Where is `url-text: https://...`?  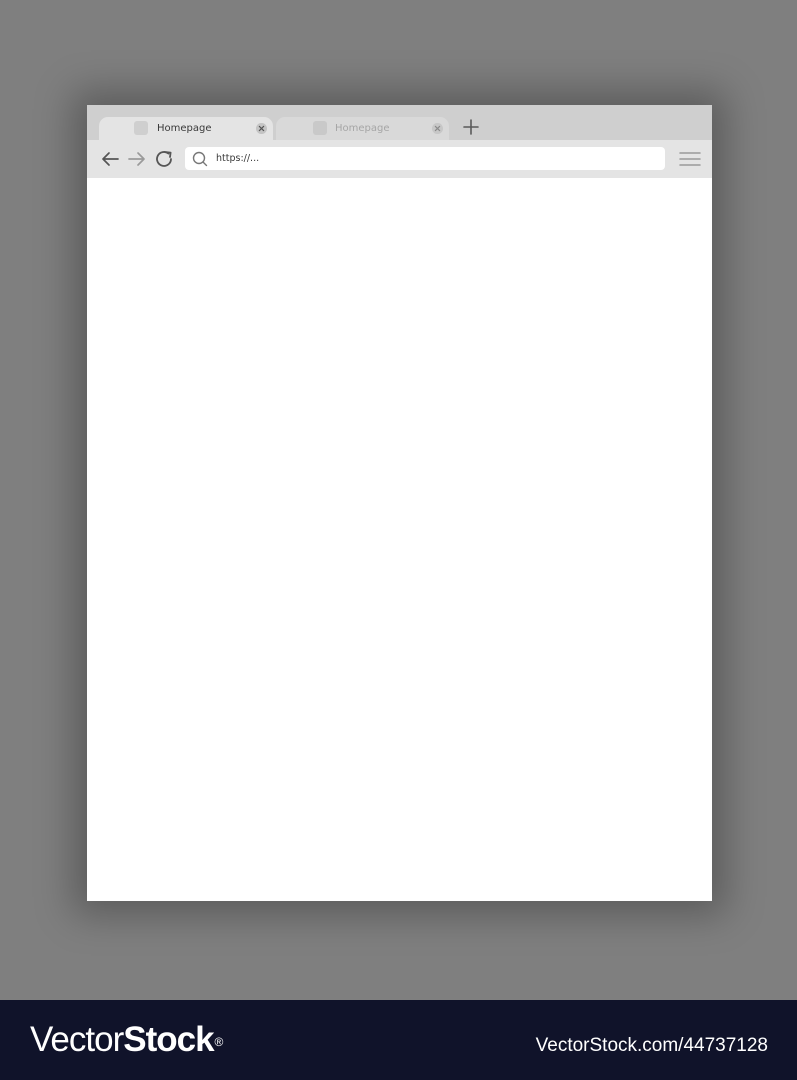 url-text: https://... is located at coordinates (238, 158).